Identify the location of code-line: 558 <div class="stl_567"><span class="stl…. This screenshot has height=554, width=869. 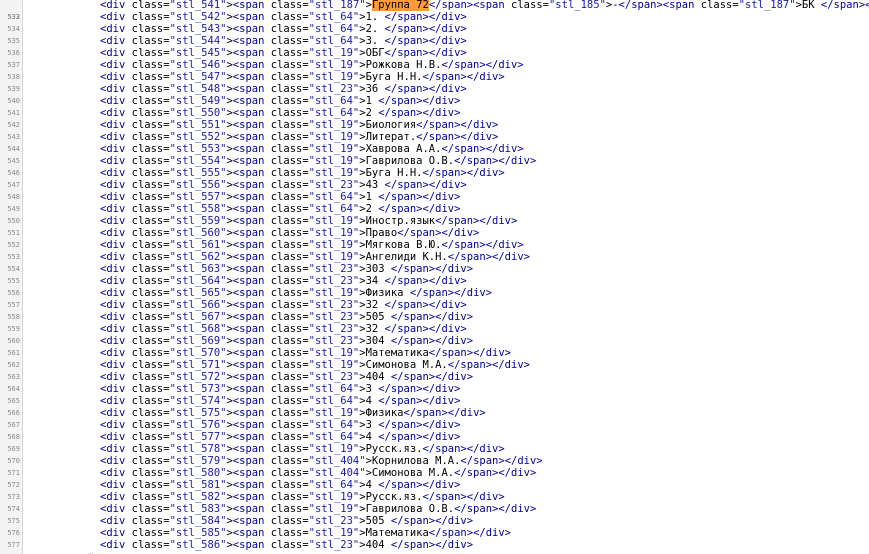
(434, 317).